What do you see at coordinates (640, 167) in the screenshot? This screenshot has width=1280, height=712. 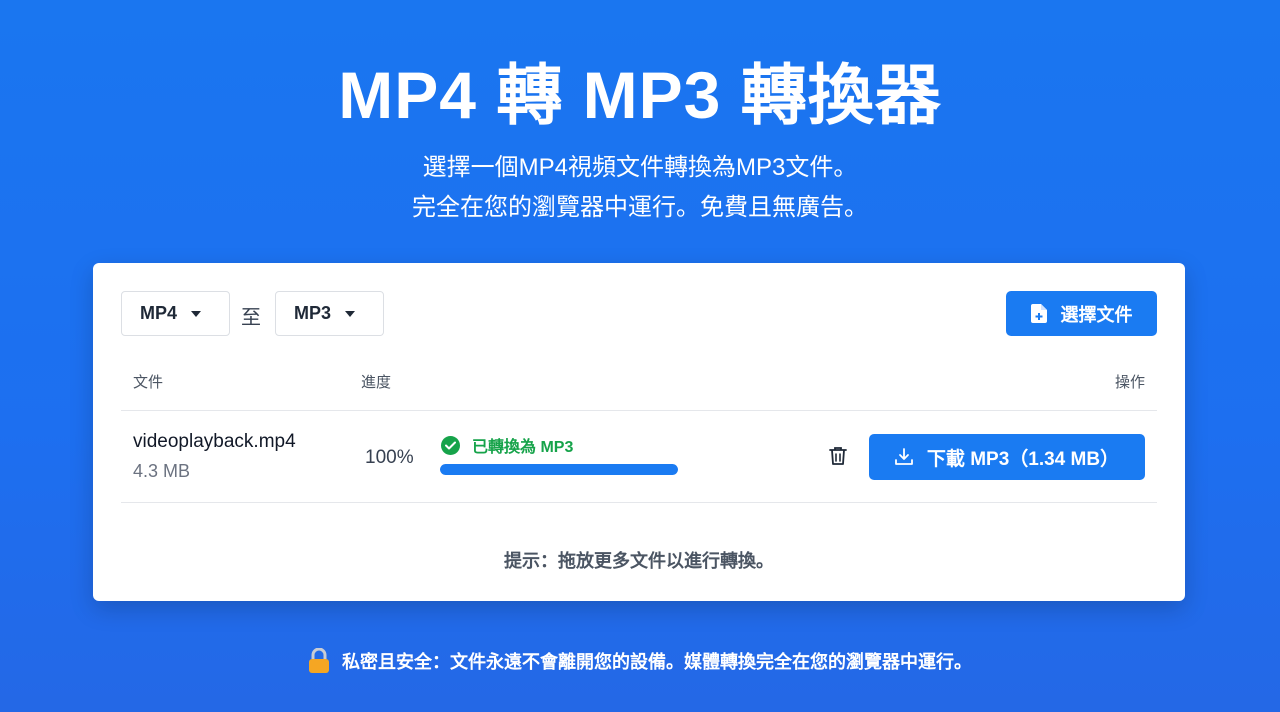 I see `subtitle-line-1: 選擇一個MP4視頻文件轉換為MP3文件。` at bounding box center [640, 167].